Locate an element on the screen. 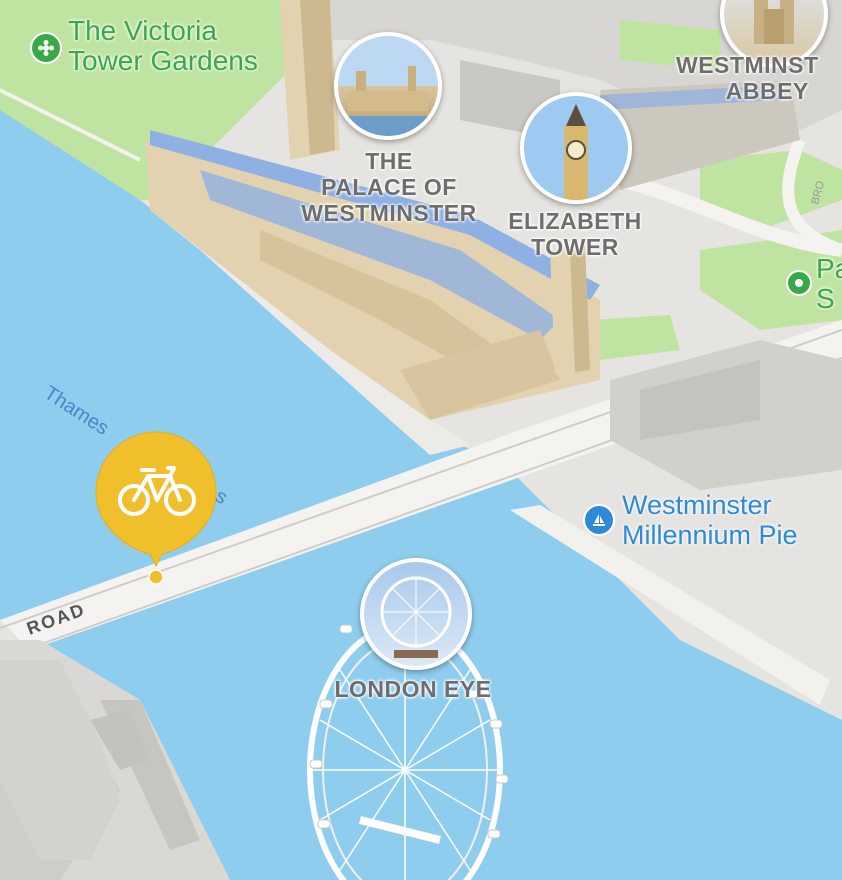  flower-icon is located at coordinates (46, 48).